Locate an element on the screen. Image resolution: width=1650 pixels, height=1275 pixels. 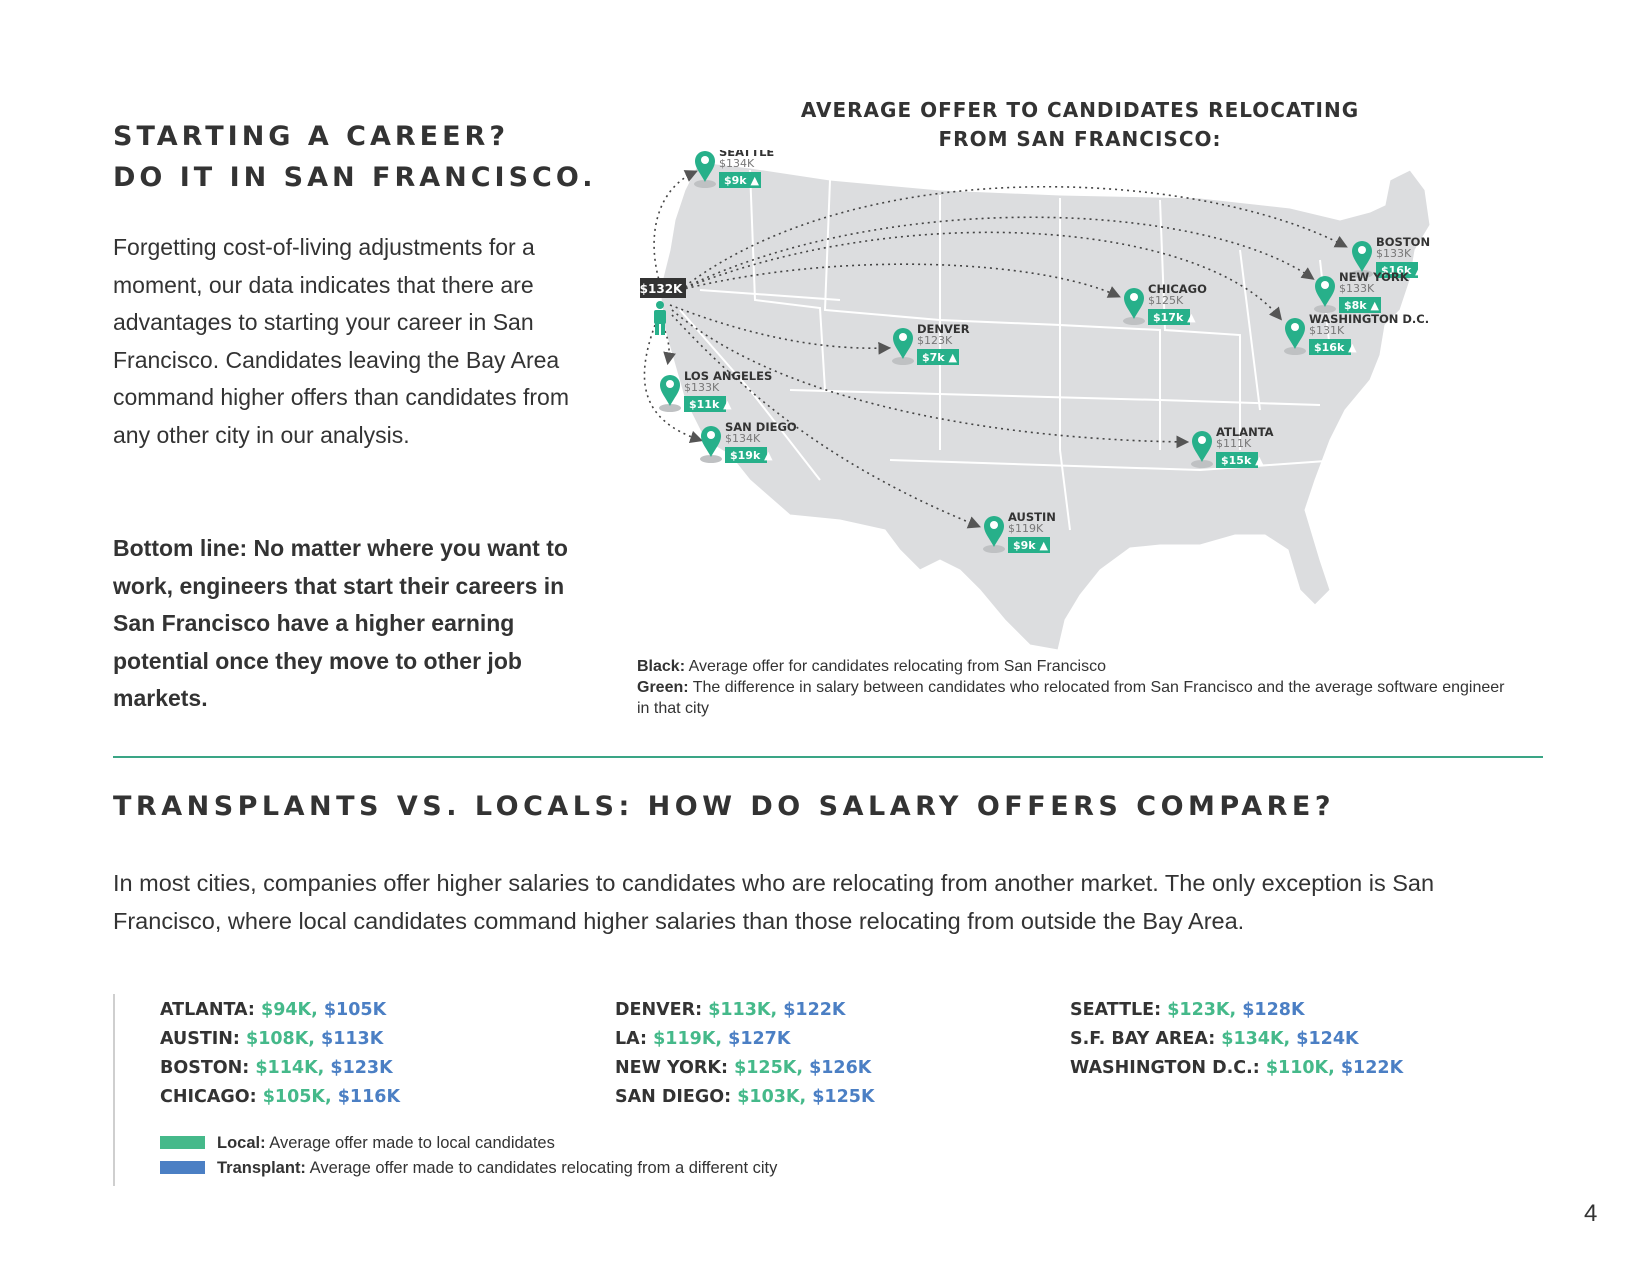
pin-city-diff: $16k ▲ is located at coordinates (1335, 347).